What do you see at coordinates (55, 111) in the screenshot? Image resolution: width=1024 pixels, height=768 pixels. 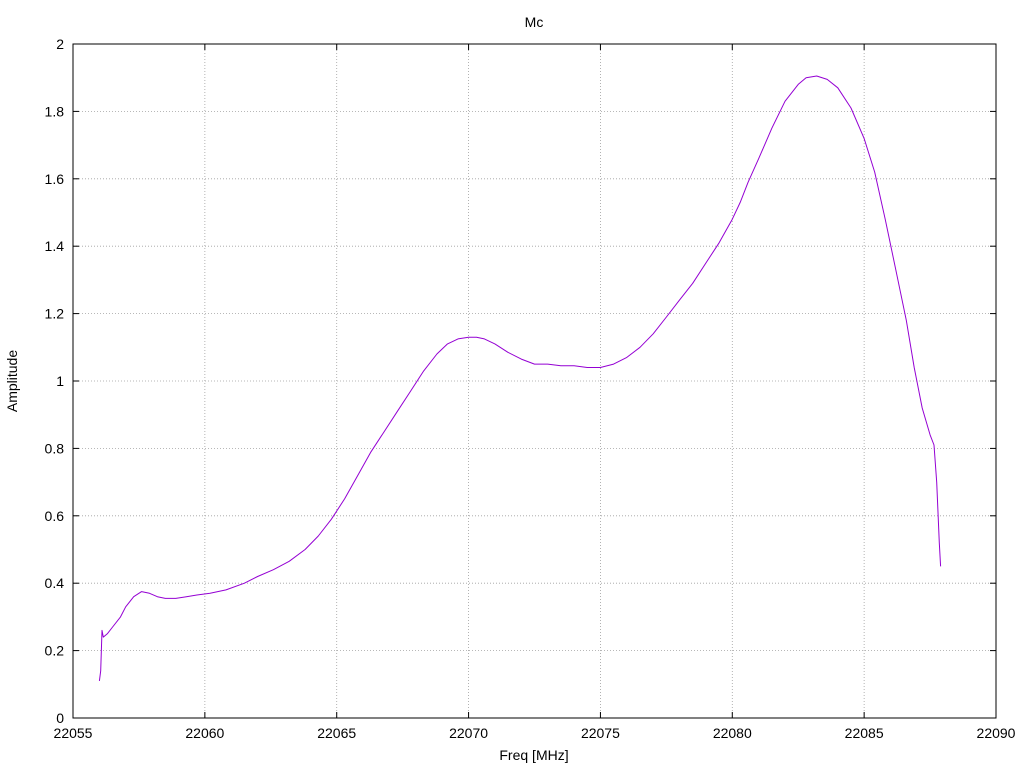 I see `y-tick-label: 1.8` at bounding box center [55, 111].